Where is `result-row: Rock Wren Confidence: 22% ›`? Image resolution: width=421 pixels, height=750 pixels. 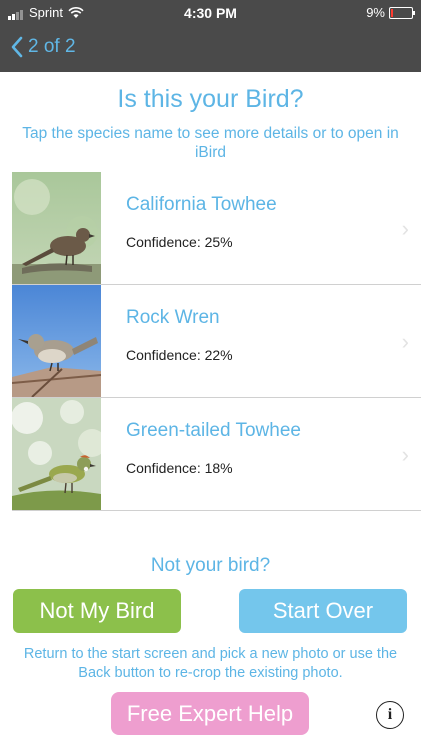
result-row: Rock Wren Confidence: 22% › is located at coordinates (216, 341).